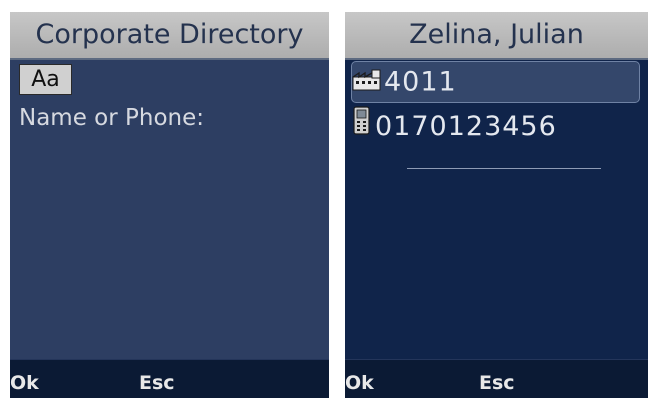 The image size is (651, 398). Describe the element at coordinates (495, 82) in the screenshot. I see `phone-entry-office: 4011` at that location.